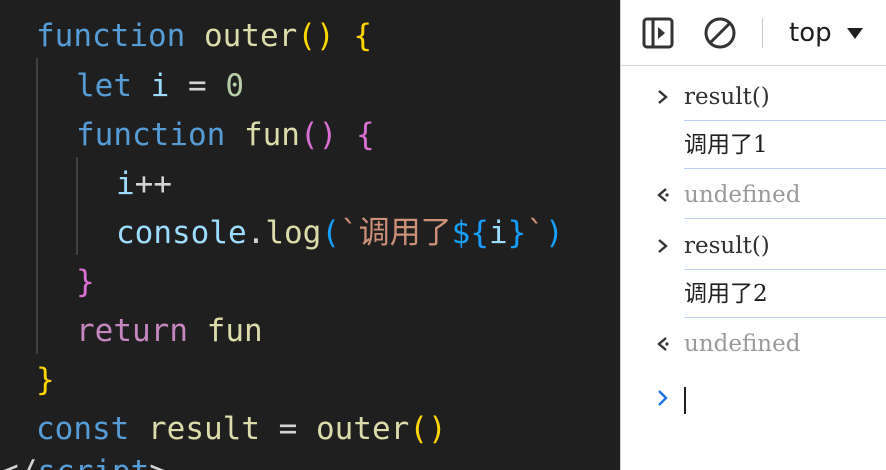  Describe the element at coordinates (762, 33) in the screenshot. I see `toolbar-divider` at that location.